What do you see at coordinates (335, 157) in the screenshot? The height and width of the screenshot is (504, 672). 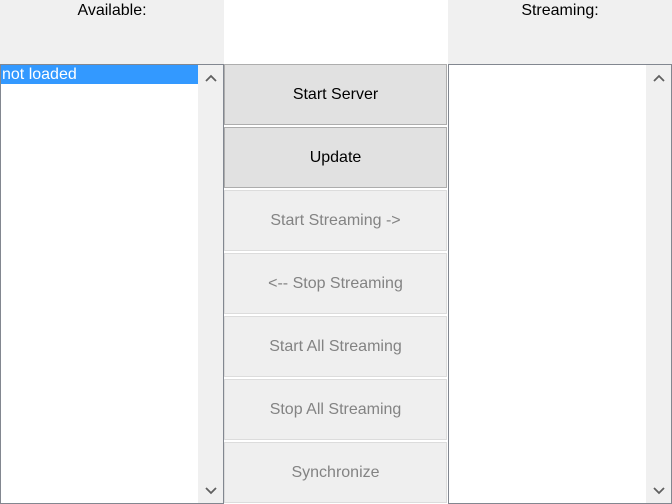 I see `update-button: Update` at bounding box center [335, 157].